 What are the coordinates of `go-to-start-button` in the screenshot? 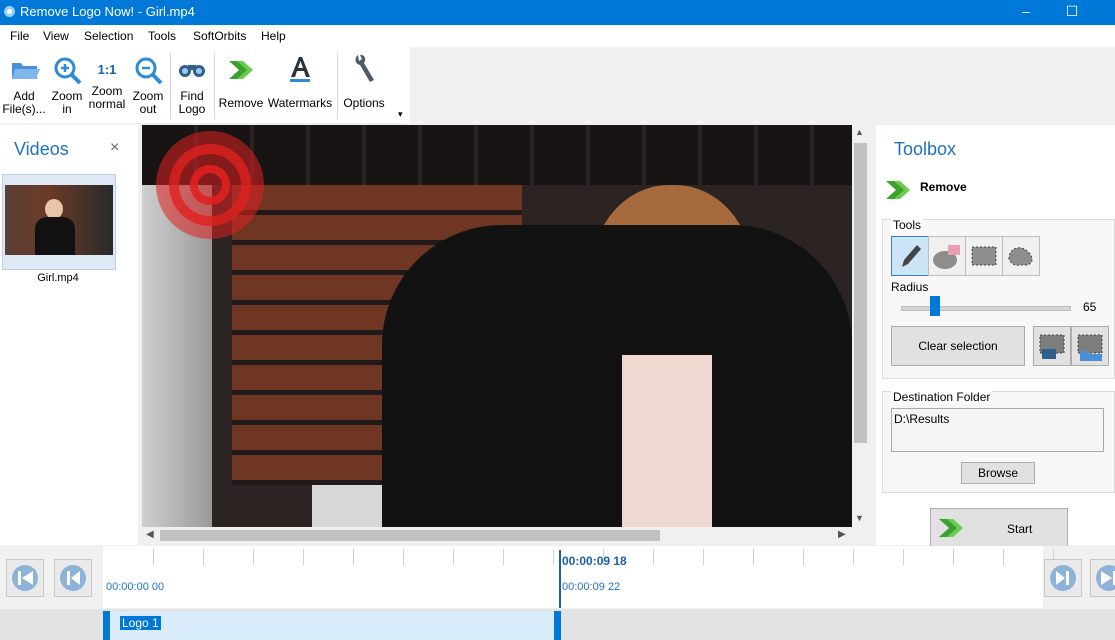 It's located at (25, 578).